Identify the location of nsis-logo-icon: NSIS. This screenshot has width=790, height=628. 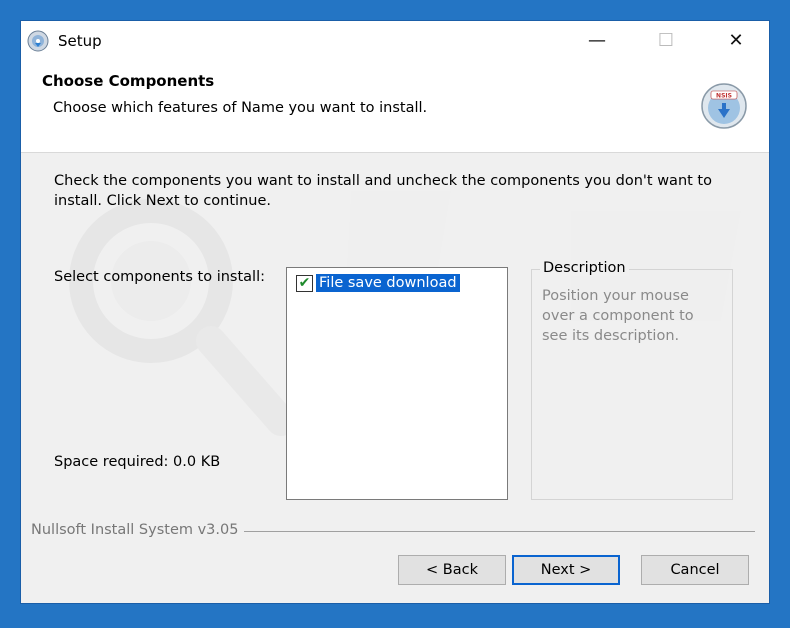
(724, 106).